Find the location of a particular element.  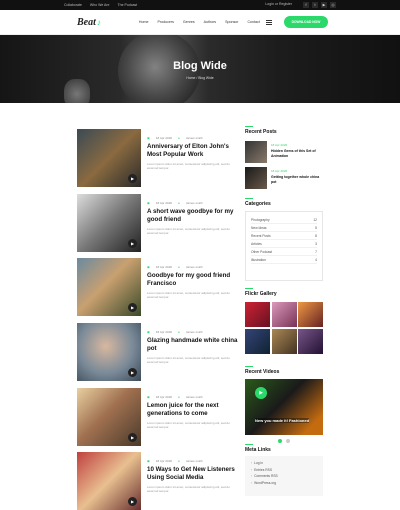

category-count: 8 is located at coordinates (316, 235).